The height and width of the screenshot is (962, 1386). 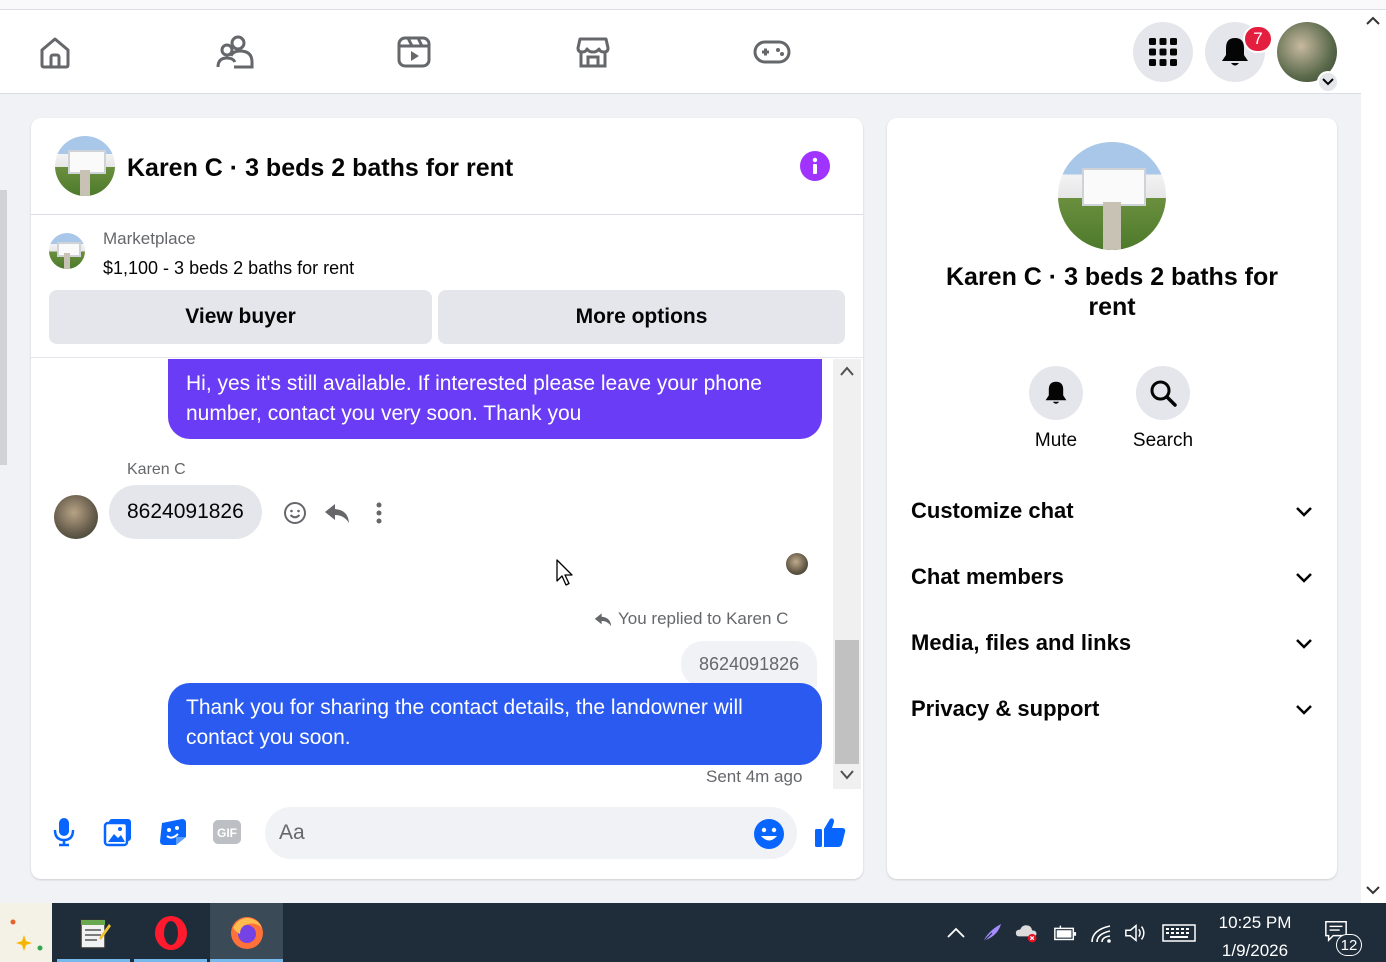 What do you see at coordinates (1027, 933) in the screenshot?
I see `onedrive-error-icon` at bounding box center [1027, 933].